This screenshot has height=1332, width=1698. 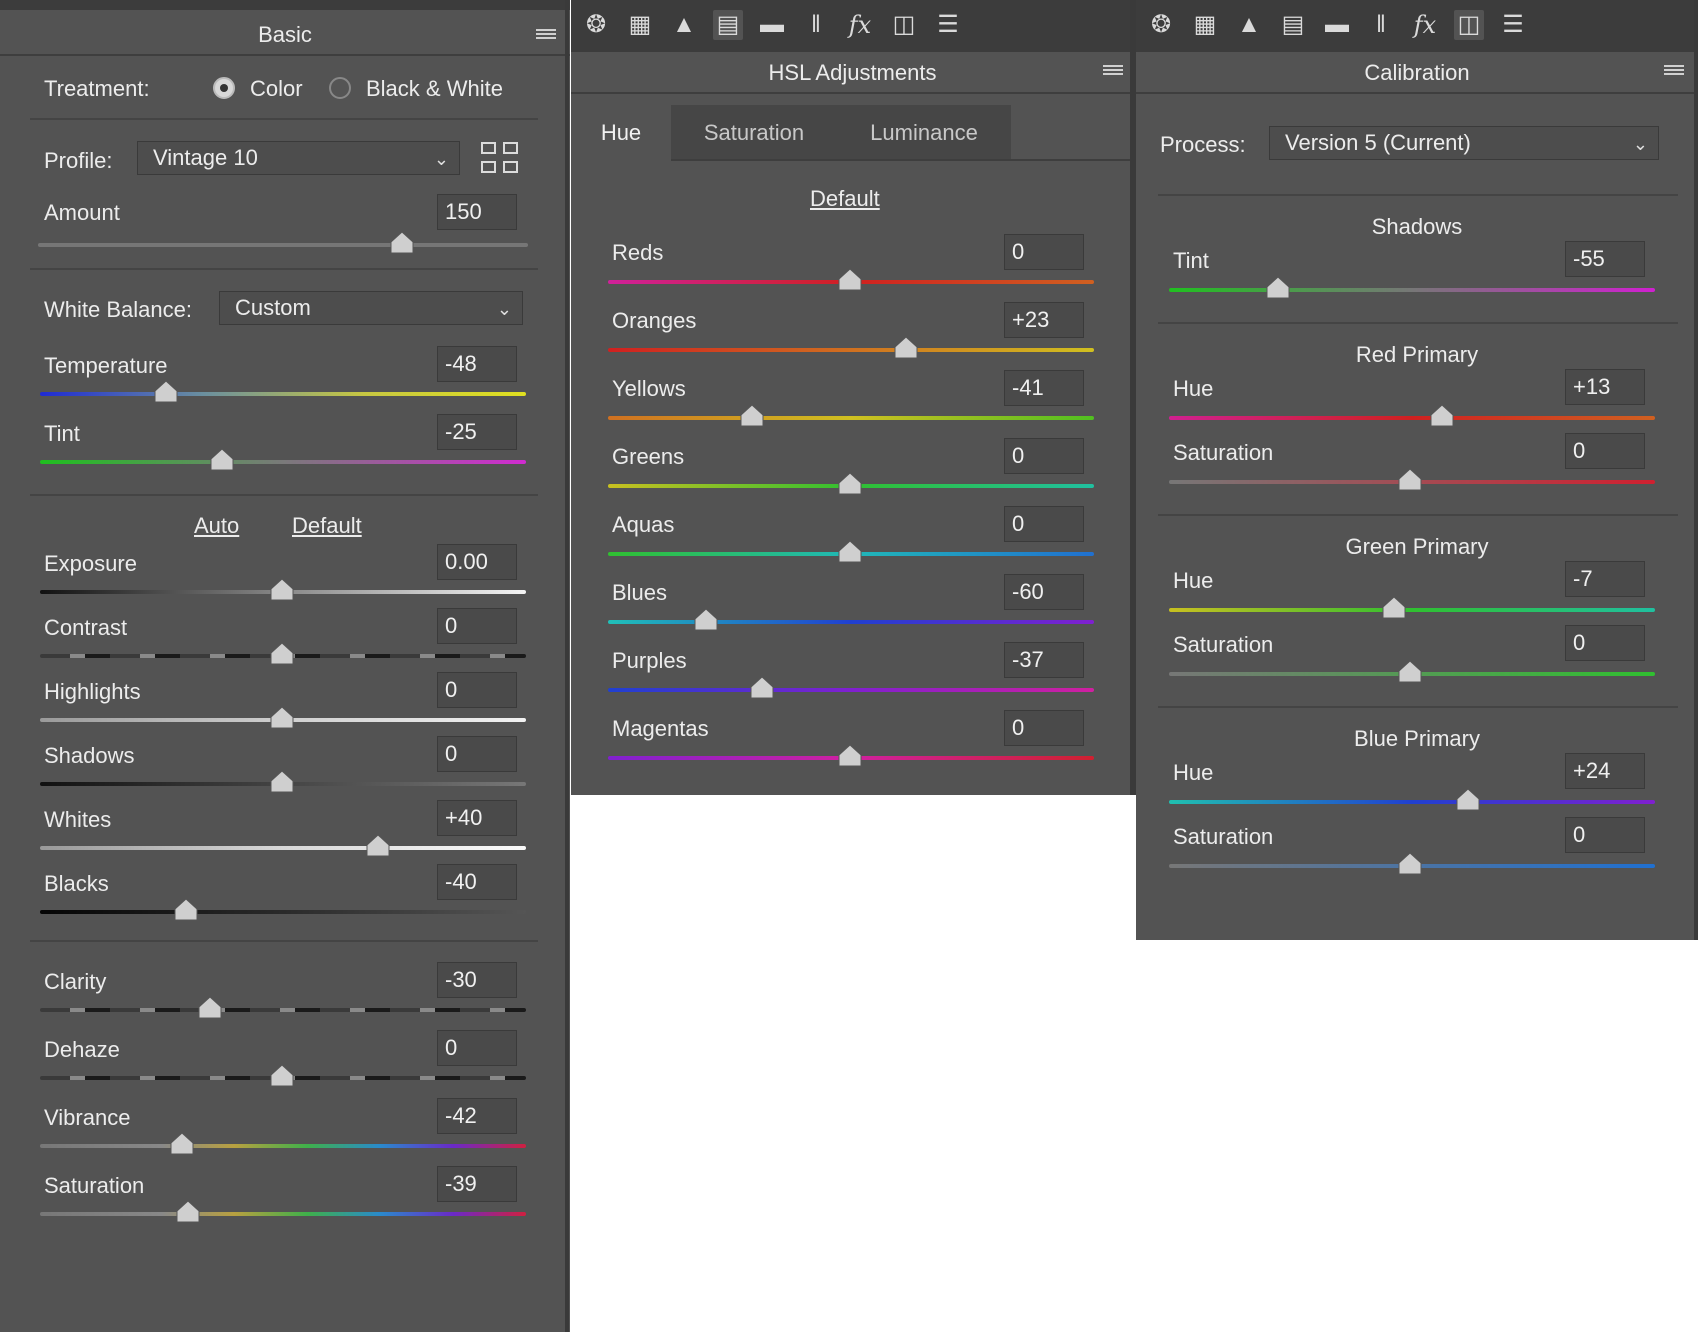 What do you see at coordinates (1605, 771) in the screenshot?
I see `blue-primary-hue-value-field: +24` at bounding box center [1605, 771].